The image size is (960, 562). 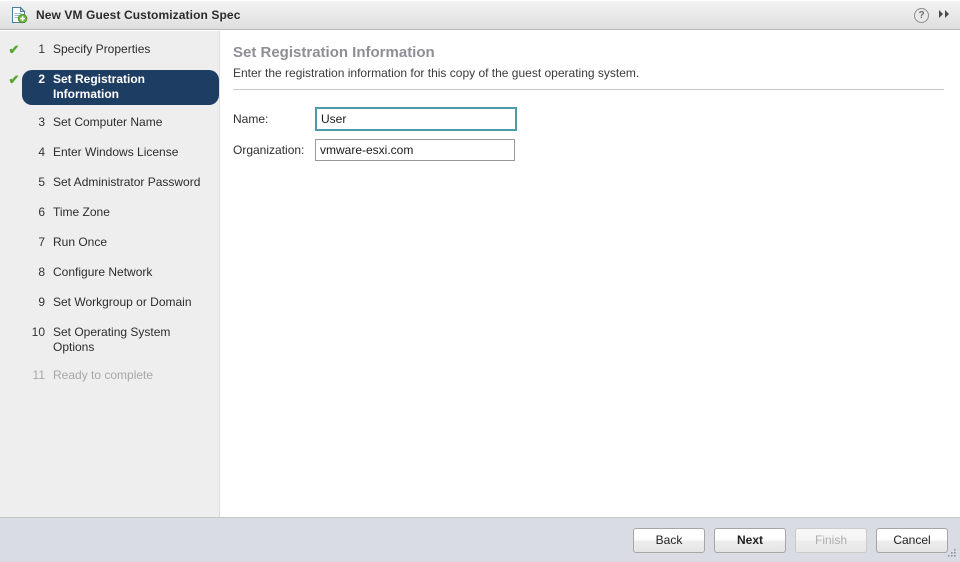 What do you see at coordinates (102, 49) in the screenshot?
I see `step-label: Specify Properties` at bounding box center [102, 49].